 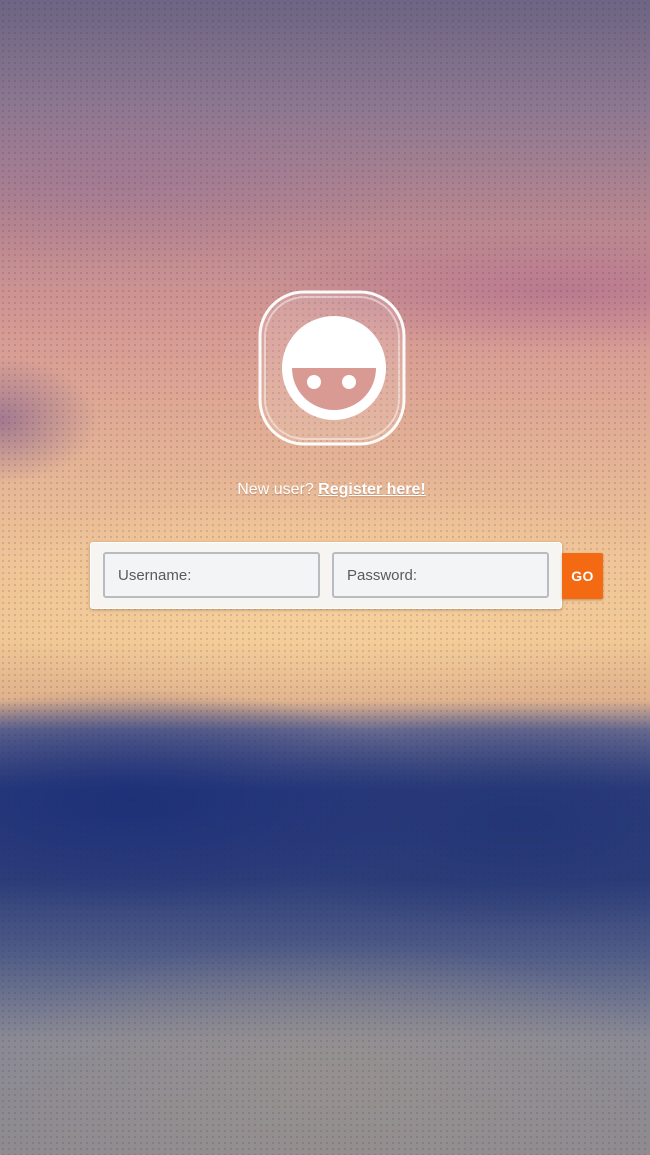 I want to click on register-prompt: New user? Register here!, so click(x=325, y=490).